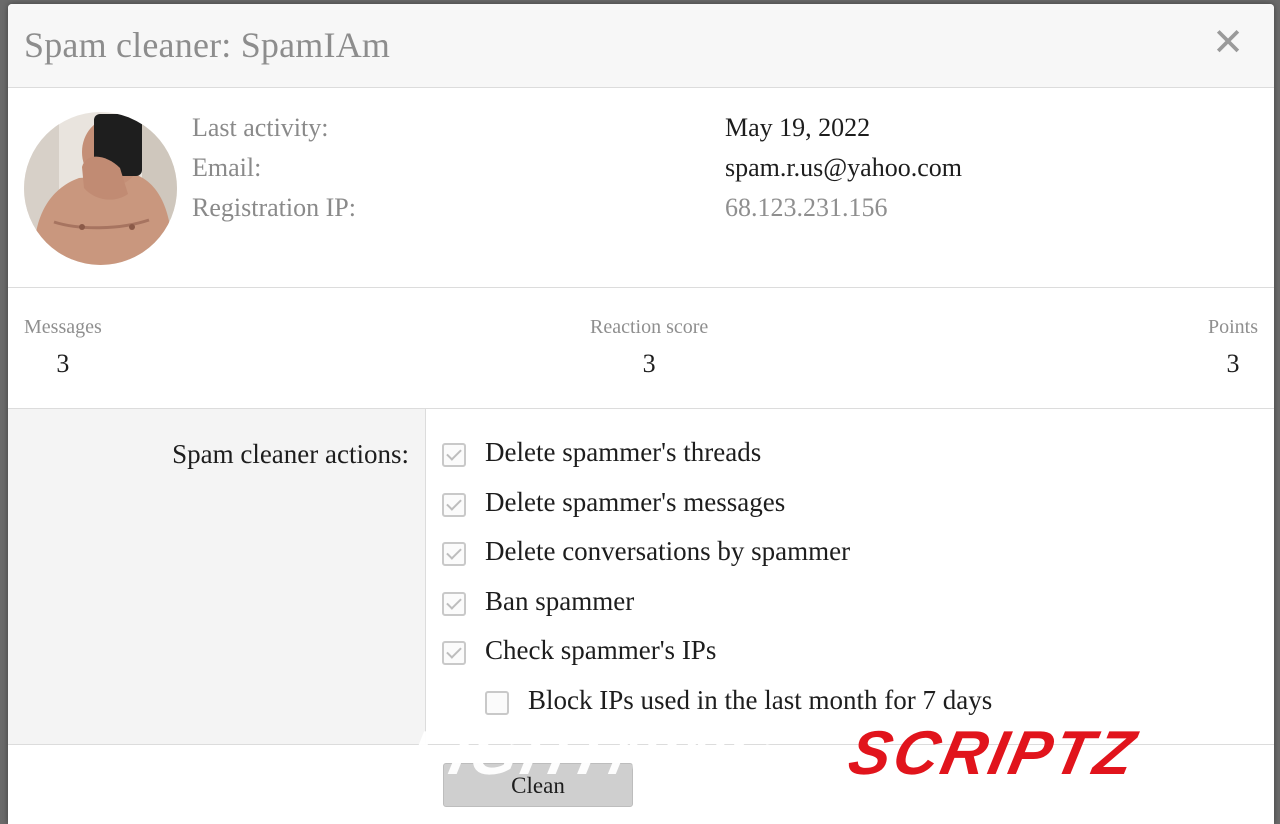 The width and height of the screenshot is (1280, 824). Describe the element at coordinates (649, 327) in the screenshot. I see `stat-reaction-score-label: Reaction score` at that location.